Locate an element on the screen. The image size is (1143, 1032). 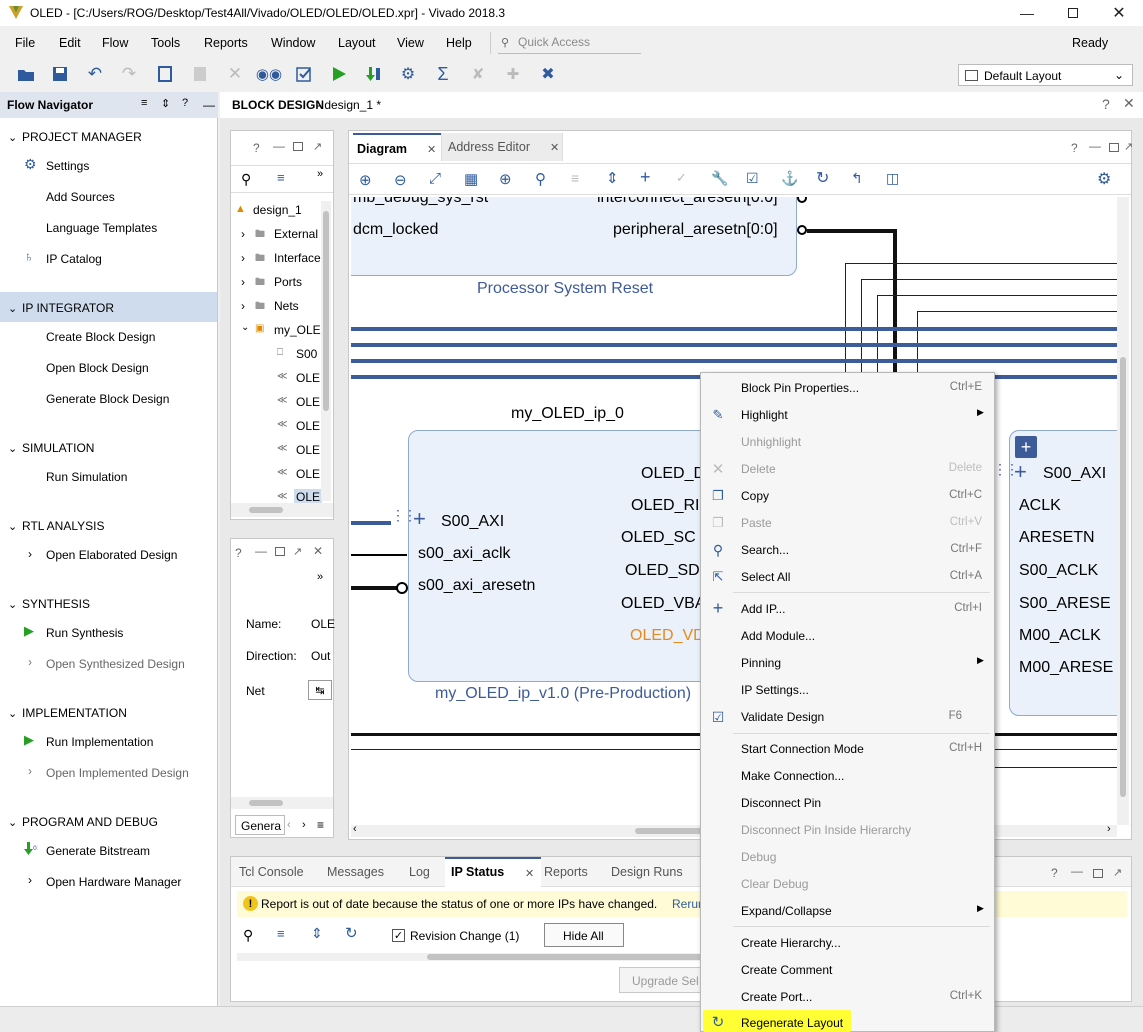
pin-ic-s00-axi: S00_AXI is located at coordinates (1074, 474).